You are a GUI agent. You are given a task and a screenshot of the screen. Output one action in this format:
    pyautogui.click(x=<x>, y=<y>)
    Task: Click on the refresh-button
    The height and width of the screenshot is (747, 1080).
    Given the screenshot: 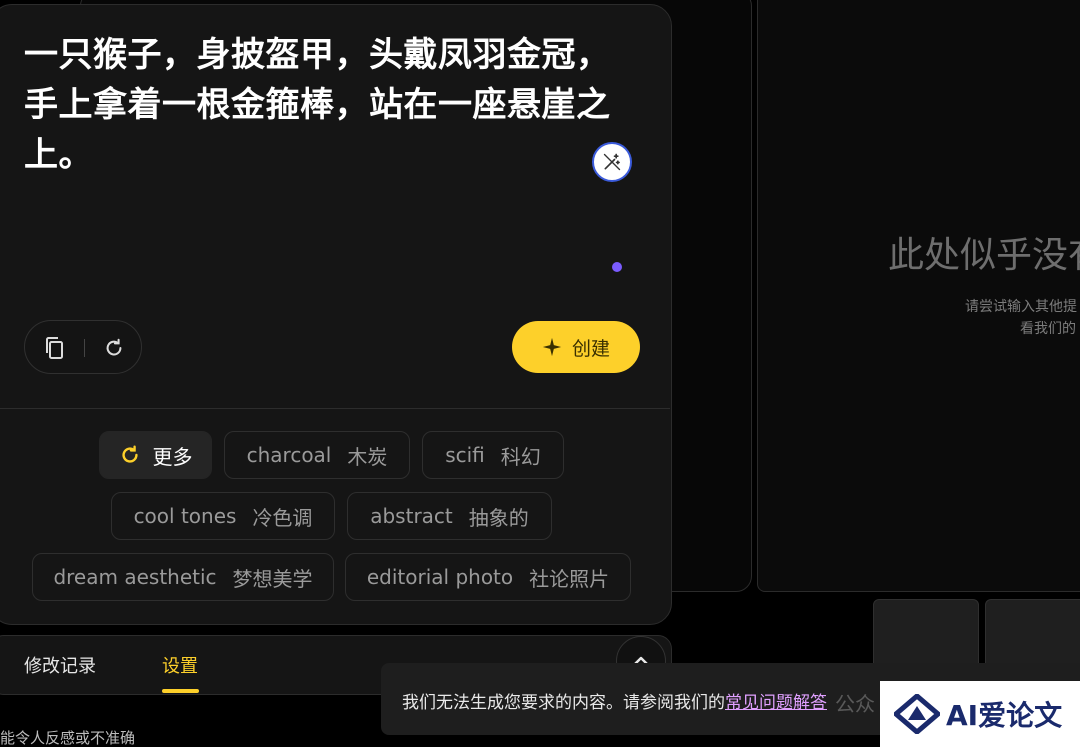 What is the action you would take?
    pyautogui.click(x=114, y=348)
    